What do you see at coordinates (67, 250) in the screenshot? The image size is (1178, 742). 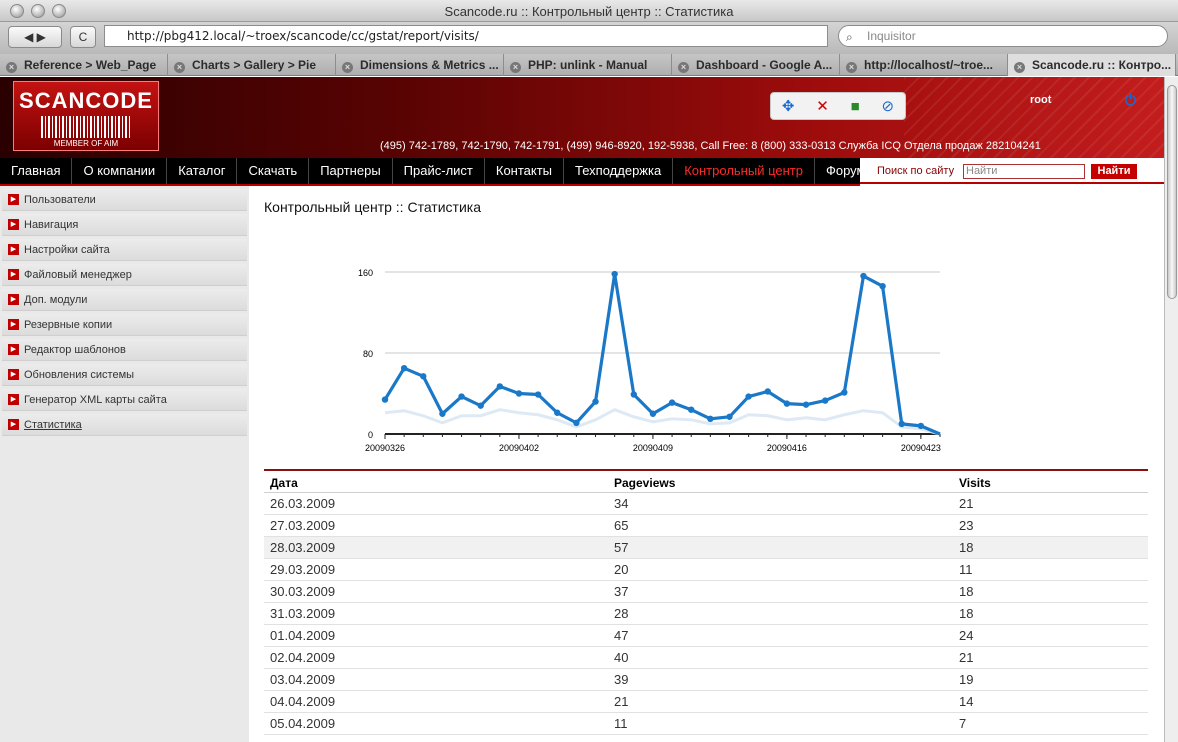 I see `sidebar-item-label: Настройки сайта` at bounding box center [67, 250].